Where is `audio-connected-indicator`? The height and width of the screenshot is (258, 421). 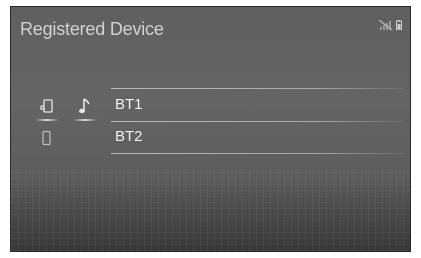 audio-connected-indicator is located at coordinates (85, 120).